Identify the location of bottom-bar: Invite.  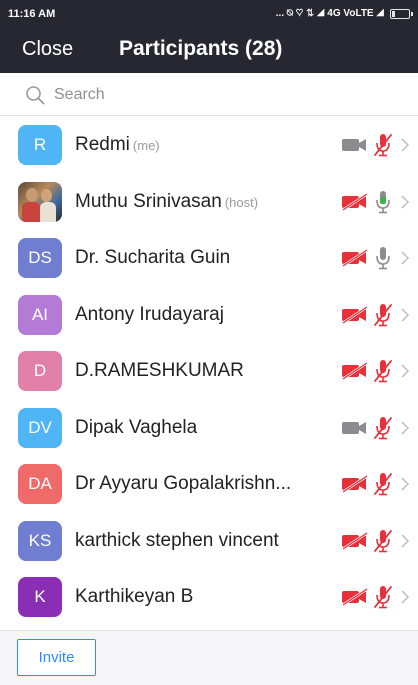
(209, 657).